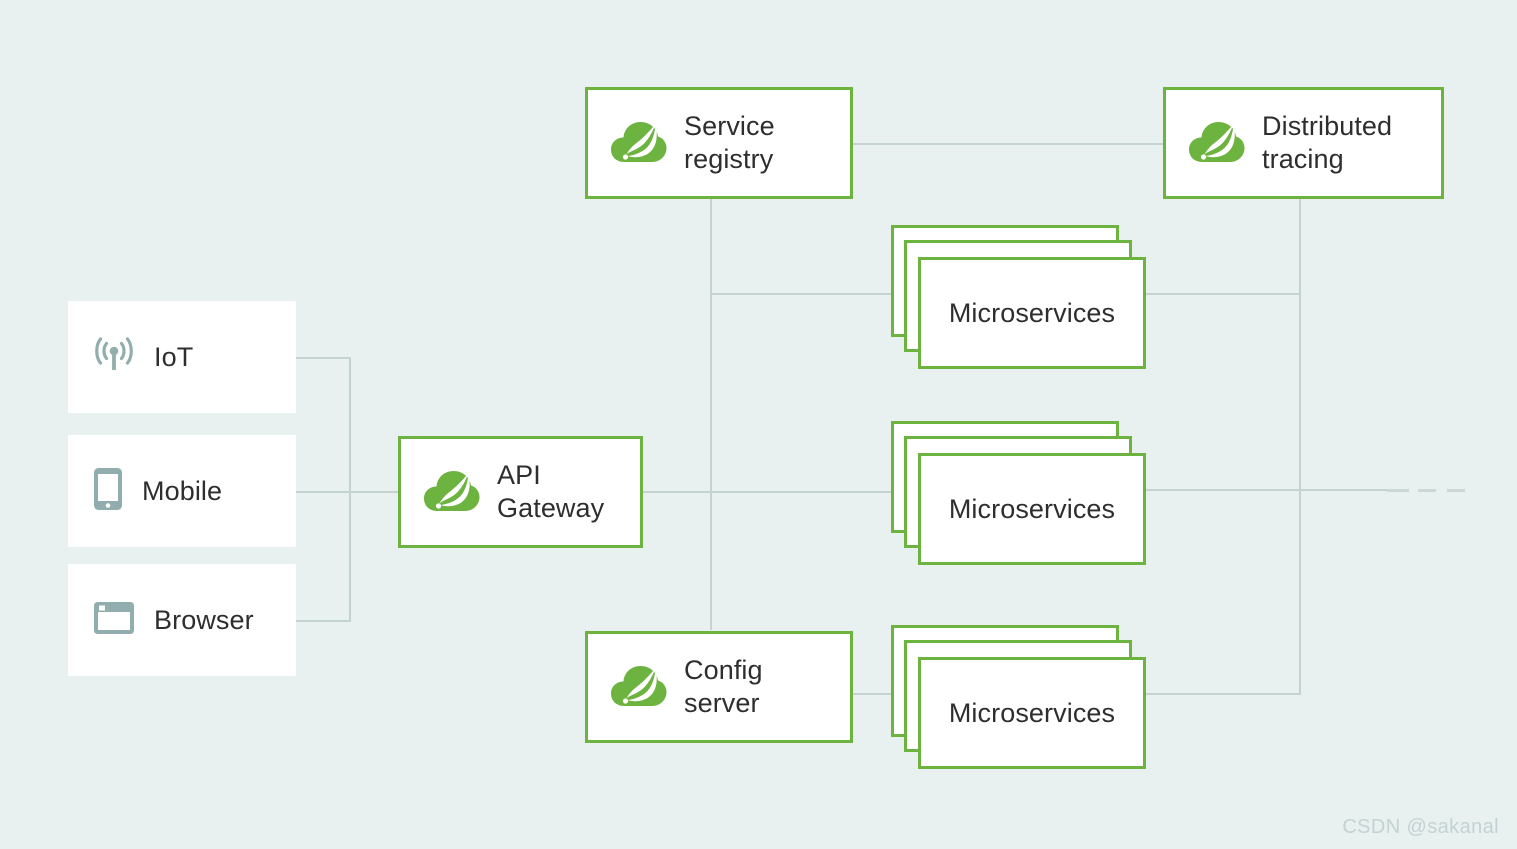 Image resolution: width=1517 pixels, height=849 pixels. I want to click on mobile-phone-icon, so click(108, 491).